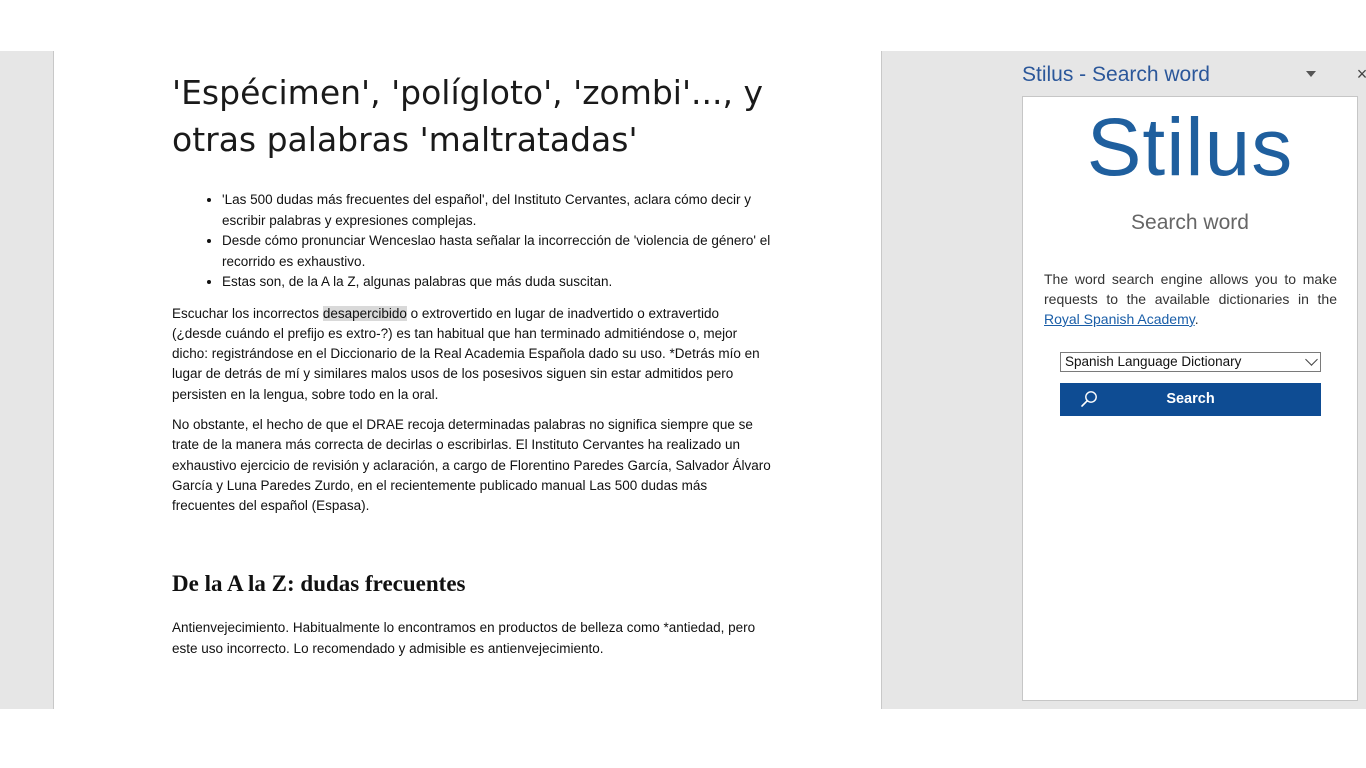  I want to click on search-button: Search, so click(1190, 399).